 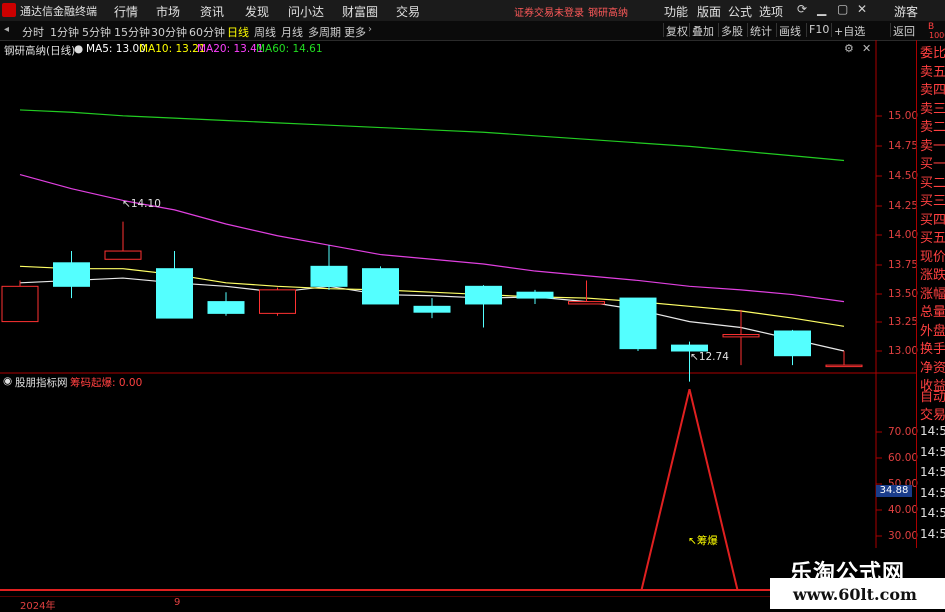 What do you see at coordinates (212, 11) in the screenshot?
I see `menu-zixun: 资讯` at bounding box center [212, 11].